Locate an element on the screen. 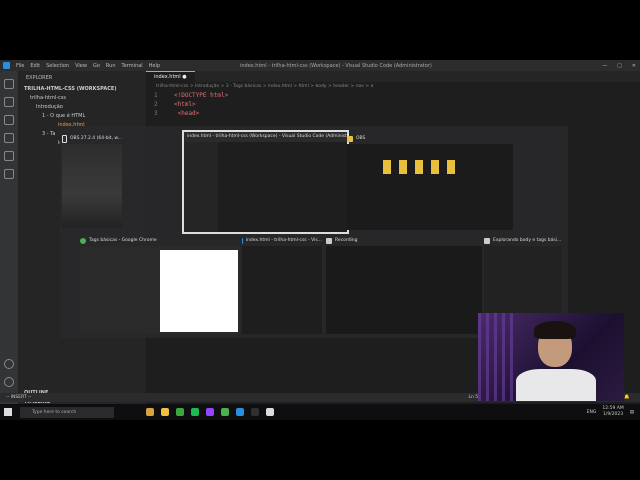 Image resolution: width=640 pixels, height=480 pixels. thumb-title: Tags básicas - Google Chrome is located at coordinates (123, 240).